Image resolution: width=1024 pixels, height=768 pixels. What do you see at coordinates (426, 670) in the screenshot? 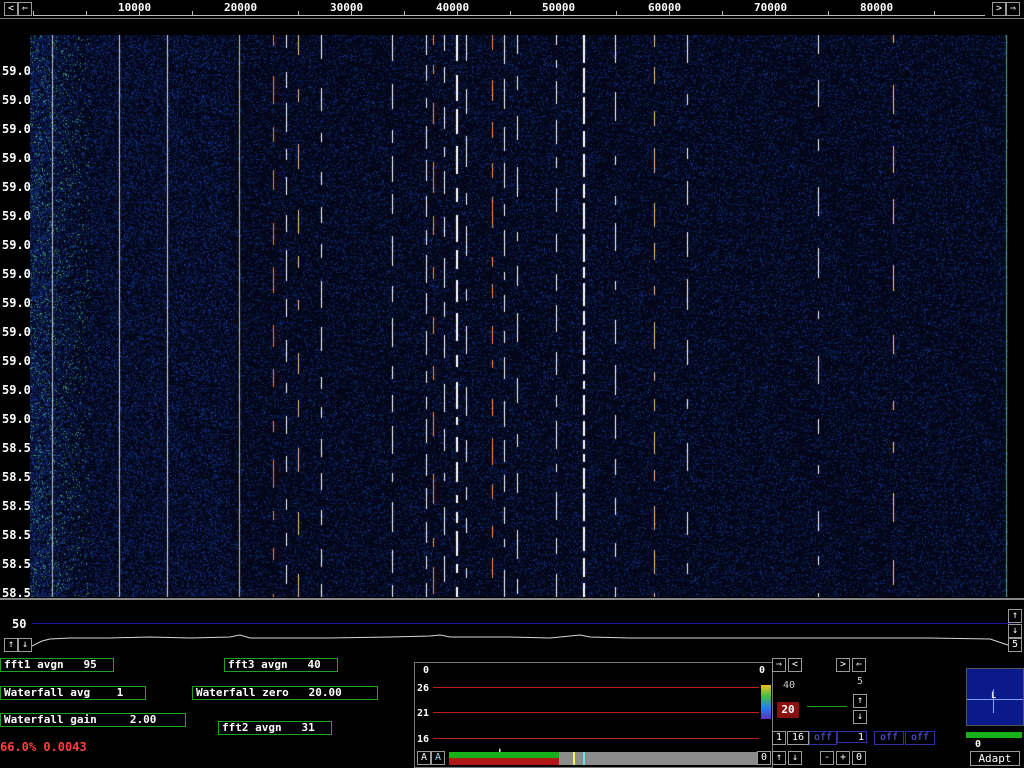
I see `baseband-left-value: 0` at bounding box center [426, 670].